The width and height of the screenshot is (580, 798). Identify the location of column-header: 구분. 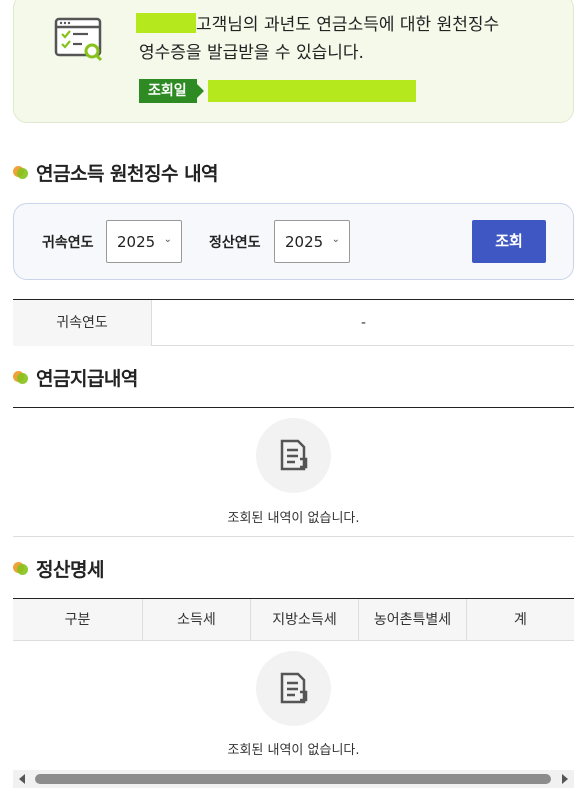
(78, 620).